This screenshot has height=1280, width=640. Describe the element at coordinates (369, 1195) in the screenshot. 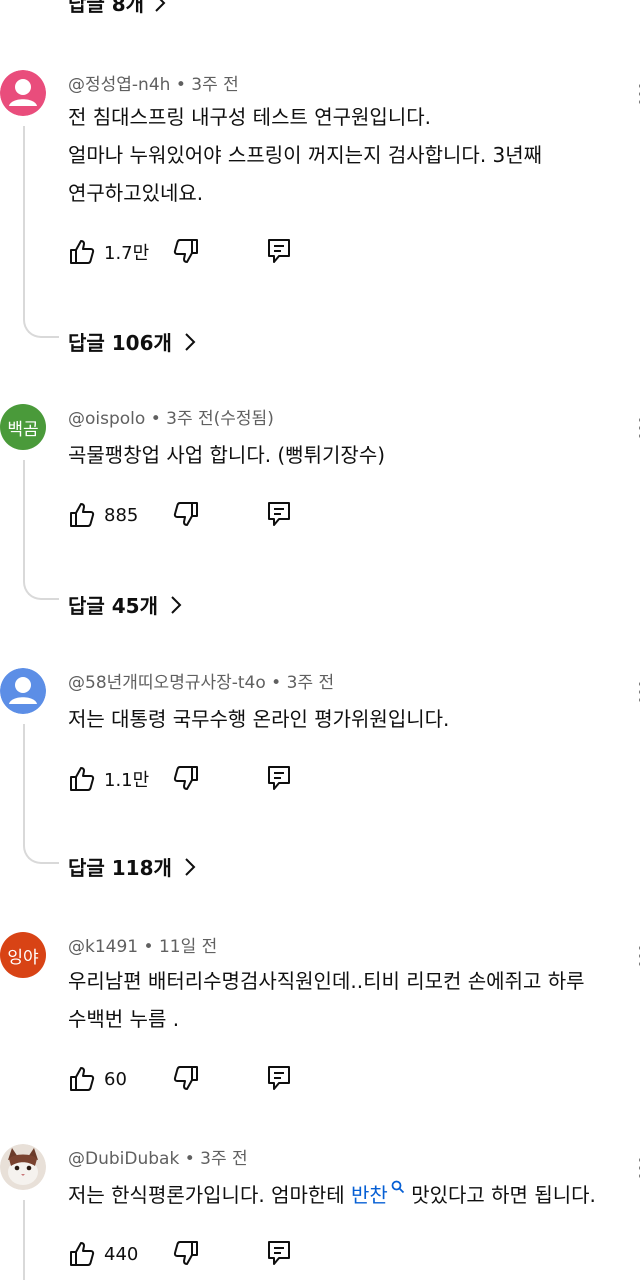

I see `search-link-text: 반찬` at that location.